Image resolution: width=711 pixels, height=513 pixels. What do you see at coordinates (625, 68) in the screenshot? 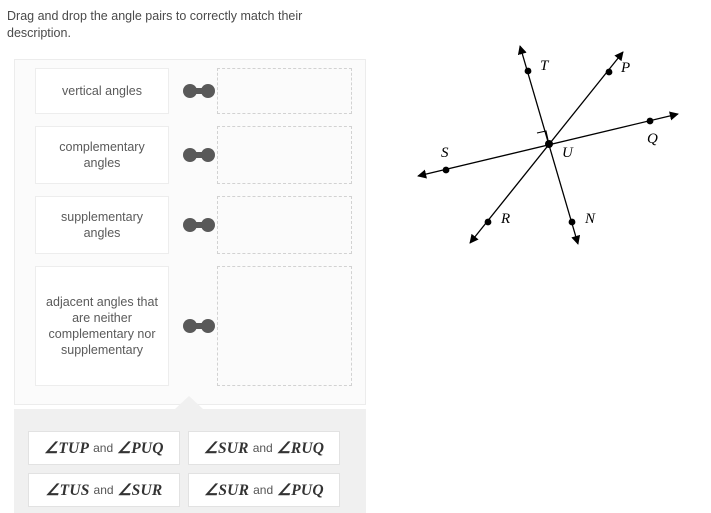
I see `point-label-P: P` at bounding box center [625, 68].